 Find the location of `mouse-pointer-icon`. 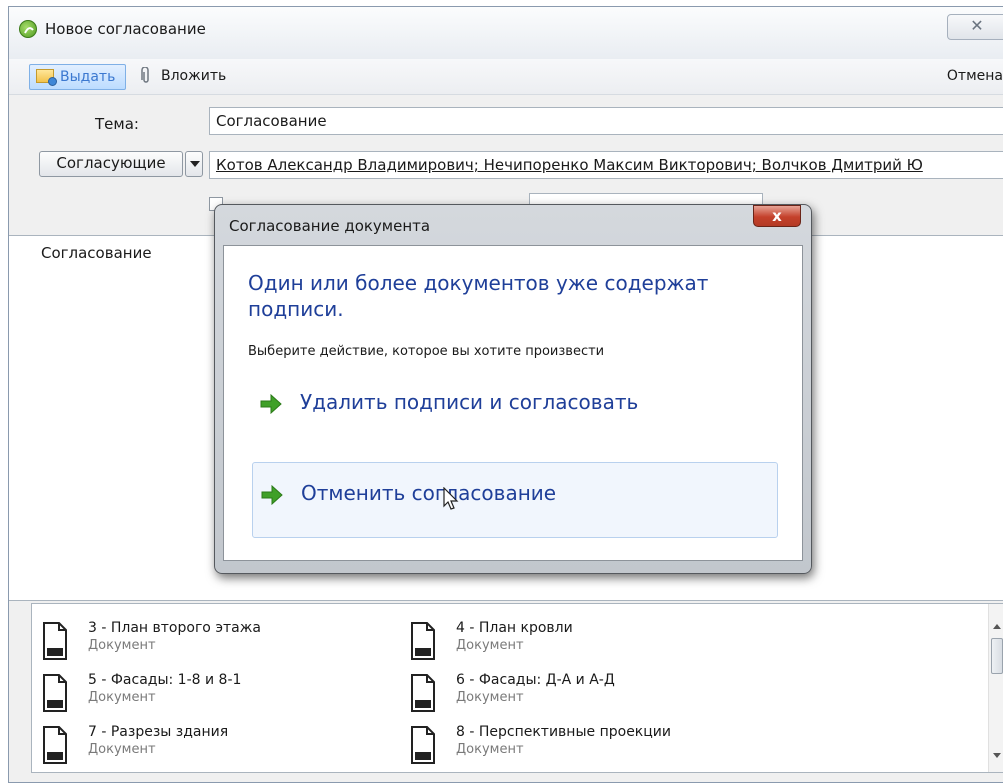

mouse-pointer-icon is located at coordinates (451, 498).